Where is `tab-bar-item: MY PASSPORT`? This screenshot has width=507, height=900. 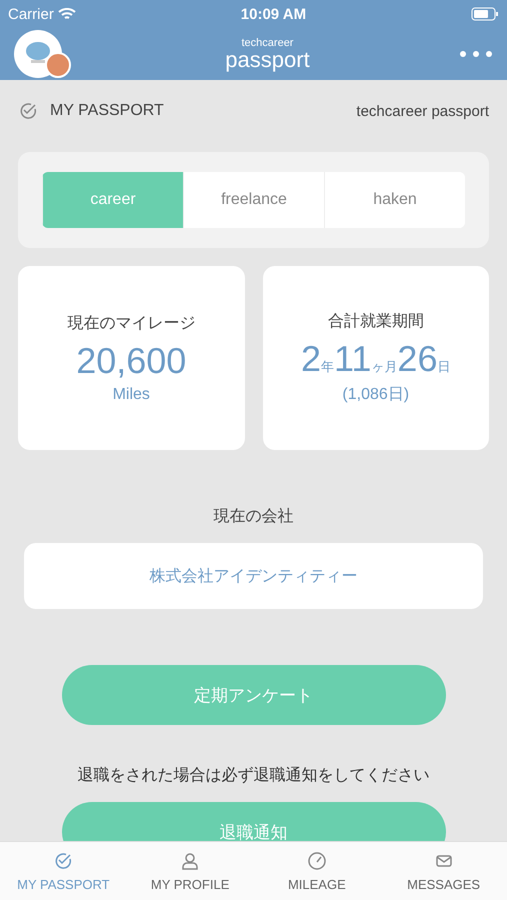 tab-bar-item: MY PASSPORT is located at coordinates (63, 871).